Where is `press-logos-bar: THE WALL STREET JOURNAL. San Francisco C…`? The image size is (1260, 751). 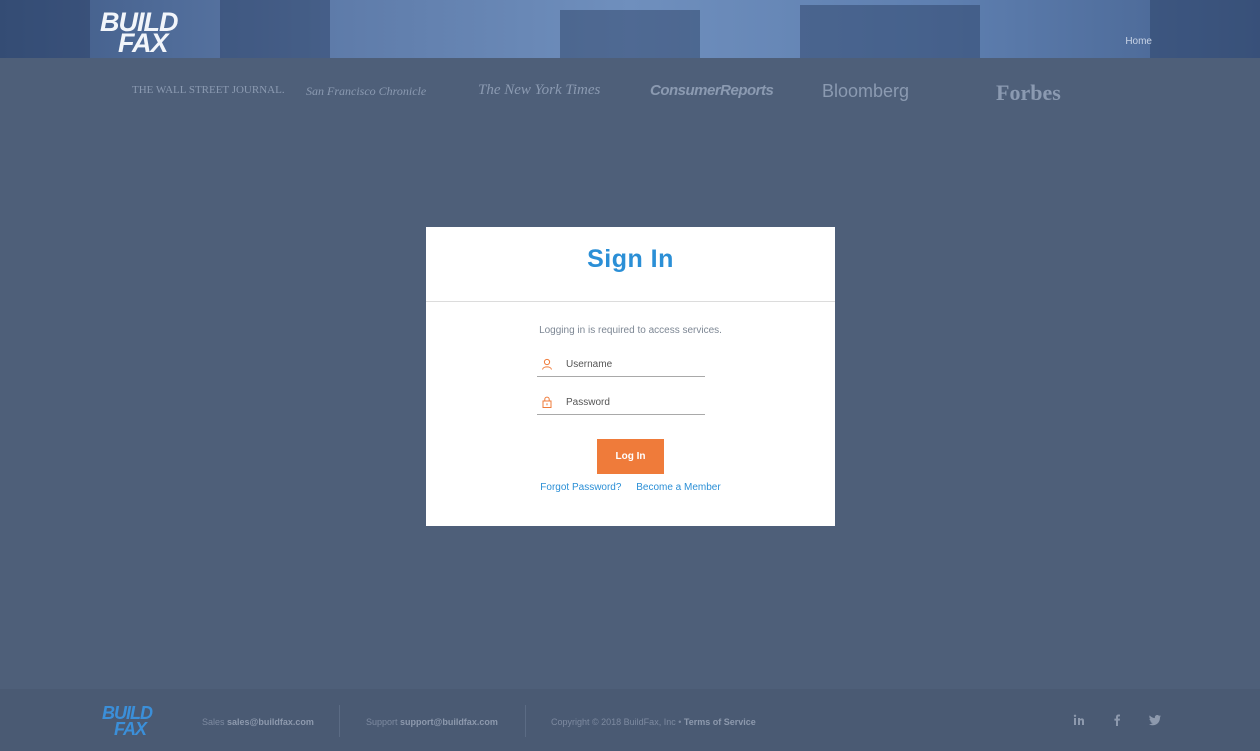 press-logos-bar: THE WALL STREET JOURNAL. San Francisco C… is located at coordinates (630, 93).